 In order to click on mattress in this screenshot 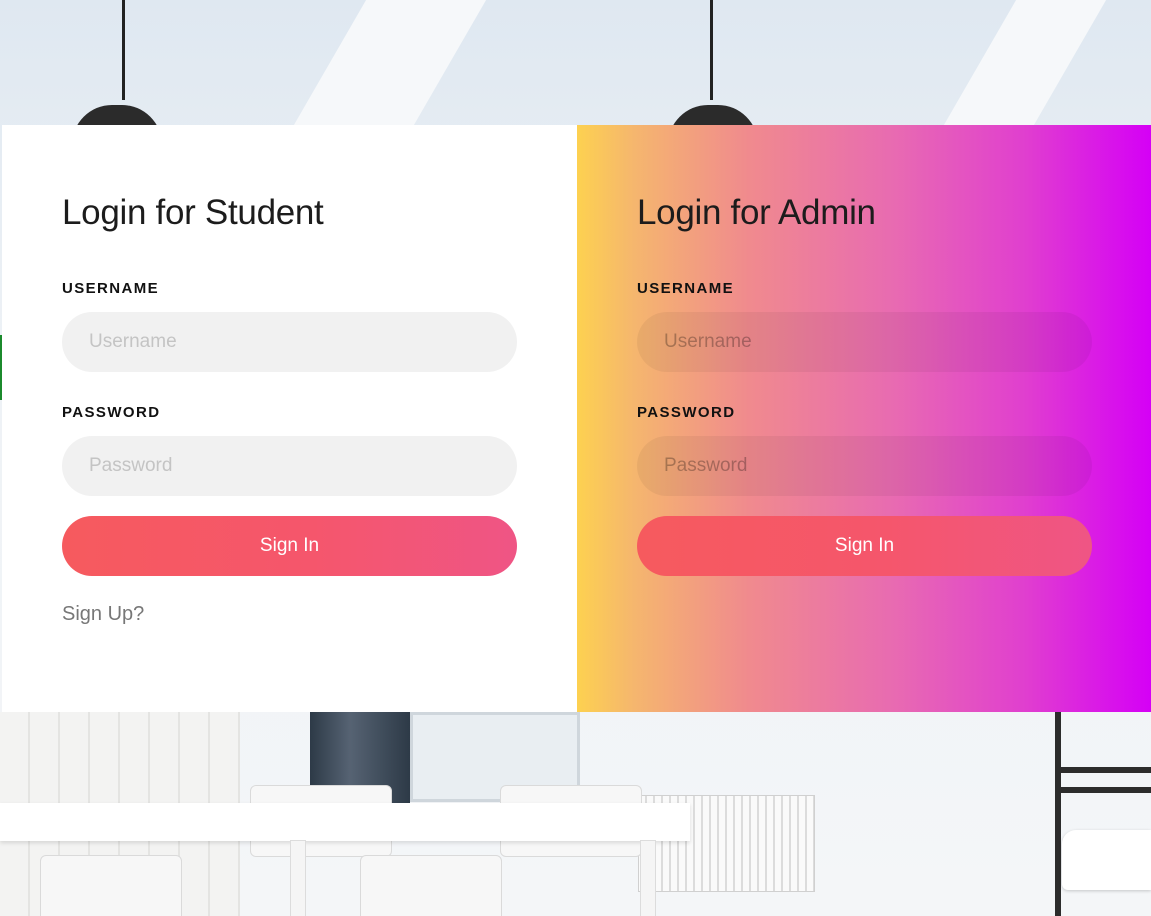, I will do `click(1106, 860)`.